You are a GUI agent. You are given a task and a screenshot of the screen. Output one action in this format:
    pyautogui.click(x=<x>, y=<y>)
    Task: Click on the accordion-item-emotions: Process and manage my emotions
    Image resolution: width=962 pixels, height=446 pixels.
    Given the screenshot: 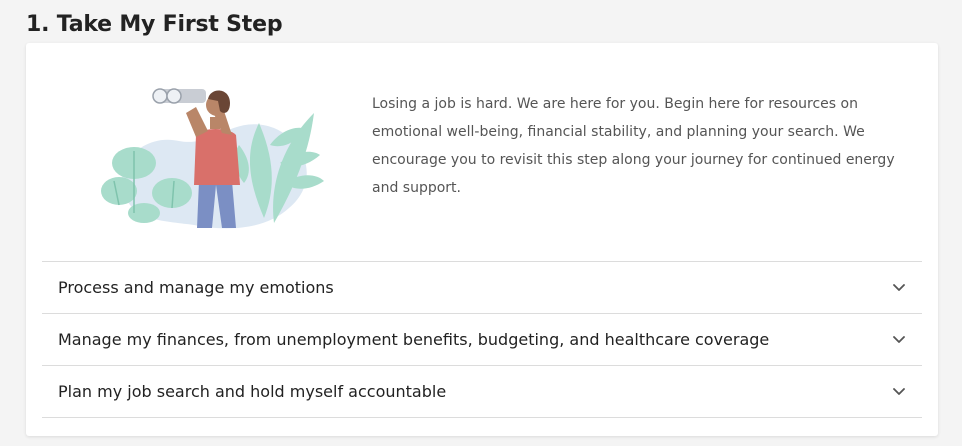 What is the action you would take?
    pyautogui.click(x=482, y=287)
    